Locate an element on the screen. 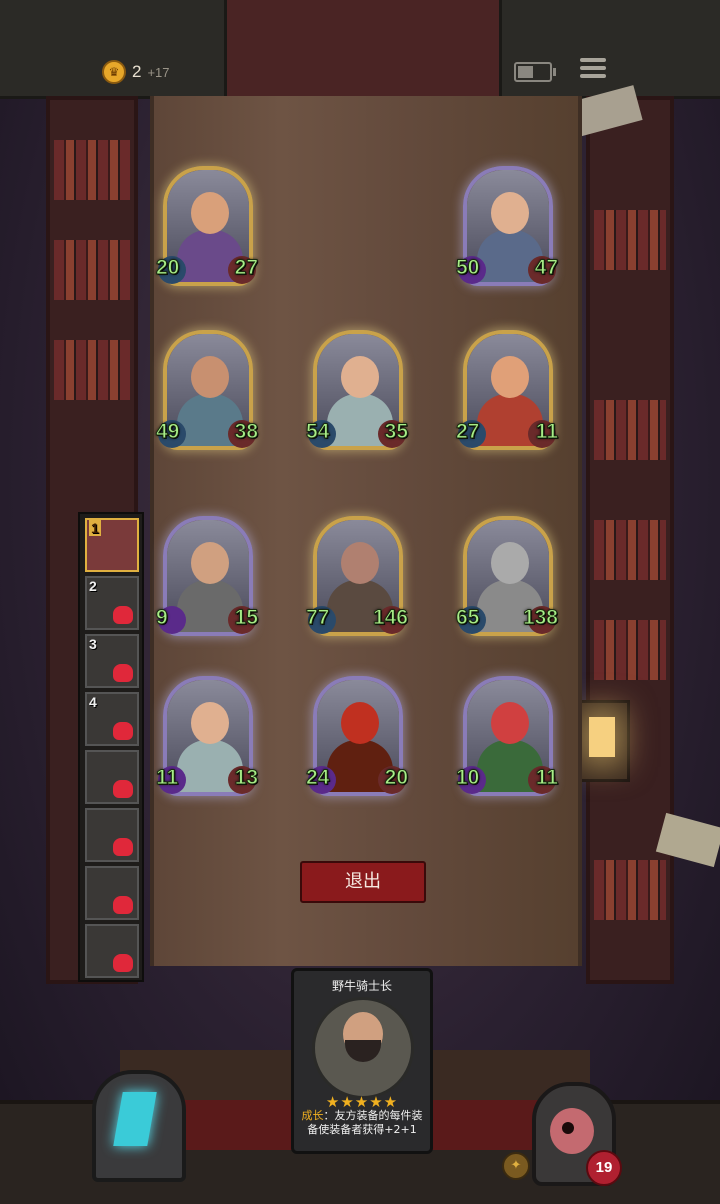 The height and width of the screenshot is (1204, 720). minion-card: 65 138 is located at coordinates (507, 577).